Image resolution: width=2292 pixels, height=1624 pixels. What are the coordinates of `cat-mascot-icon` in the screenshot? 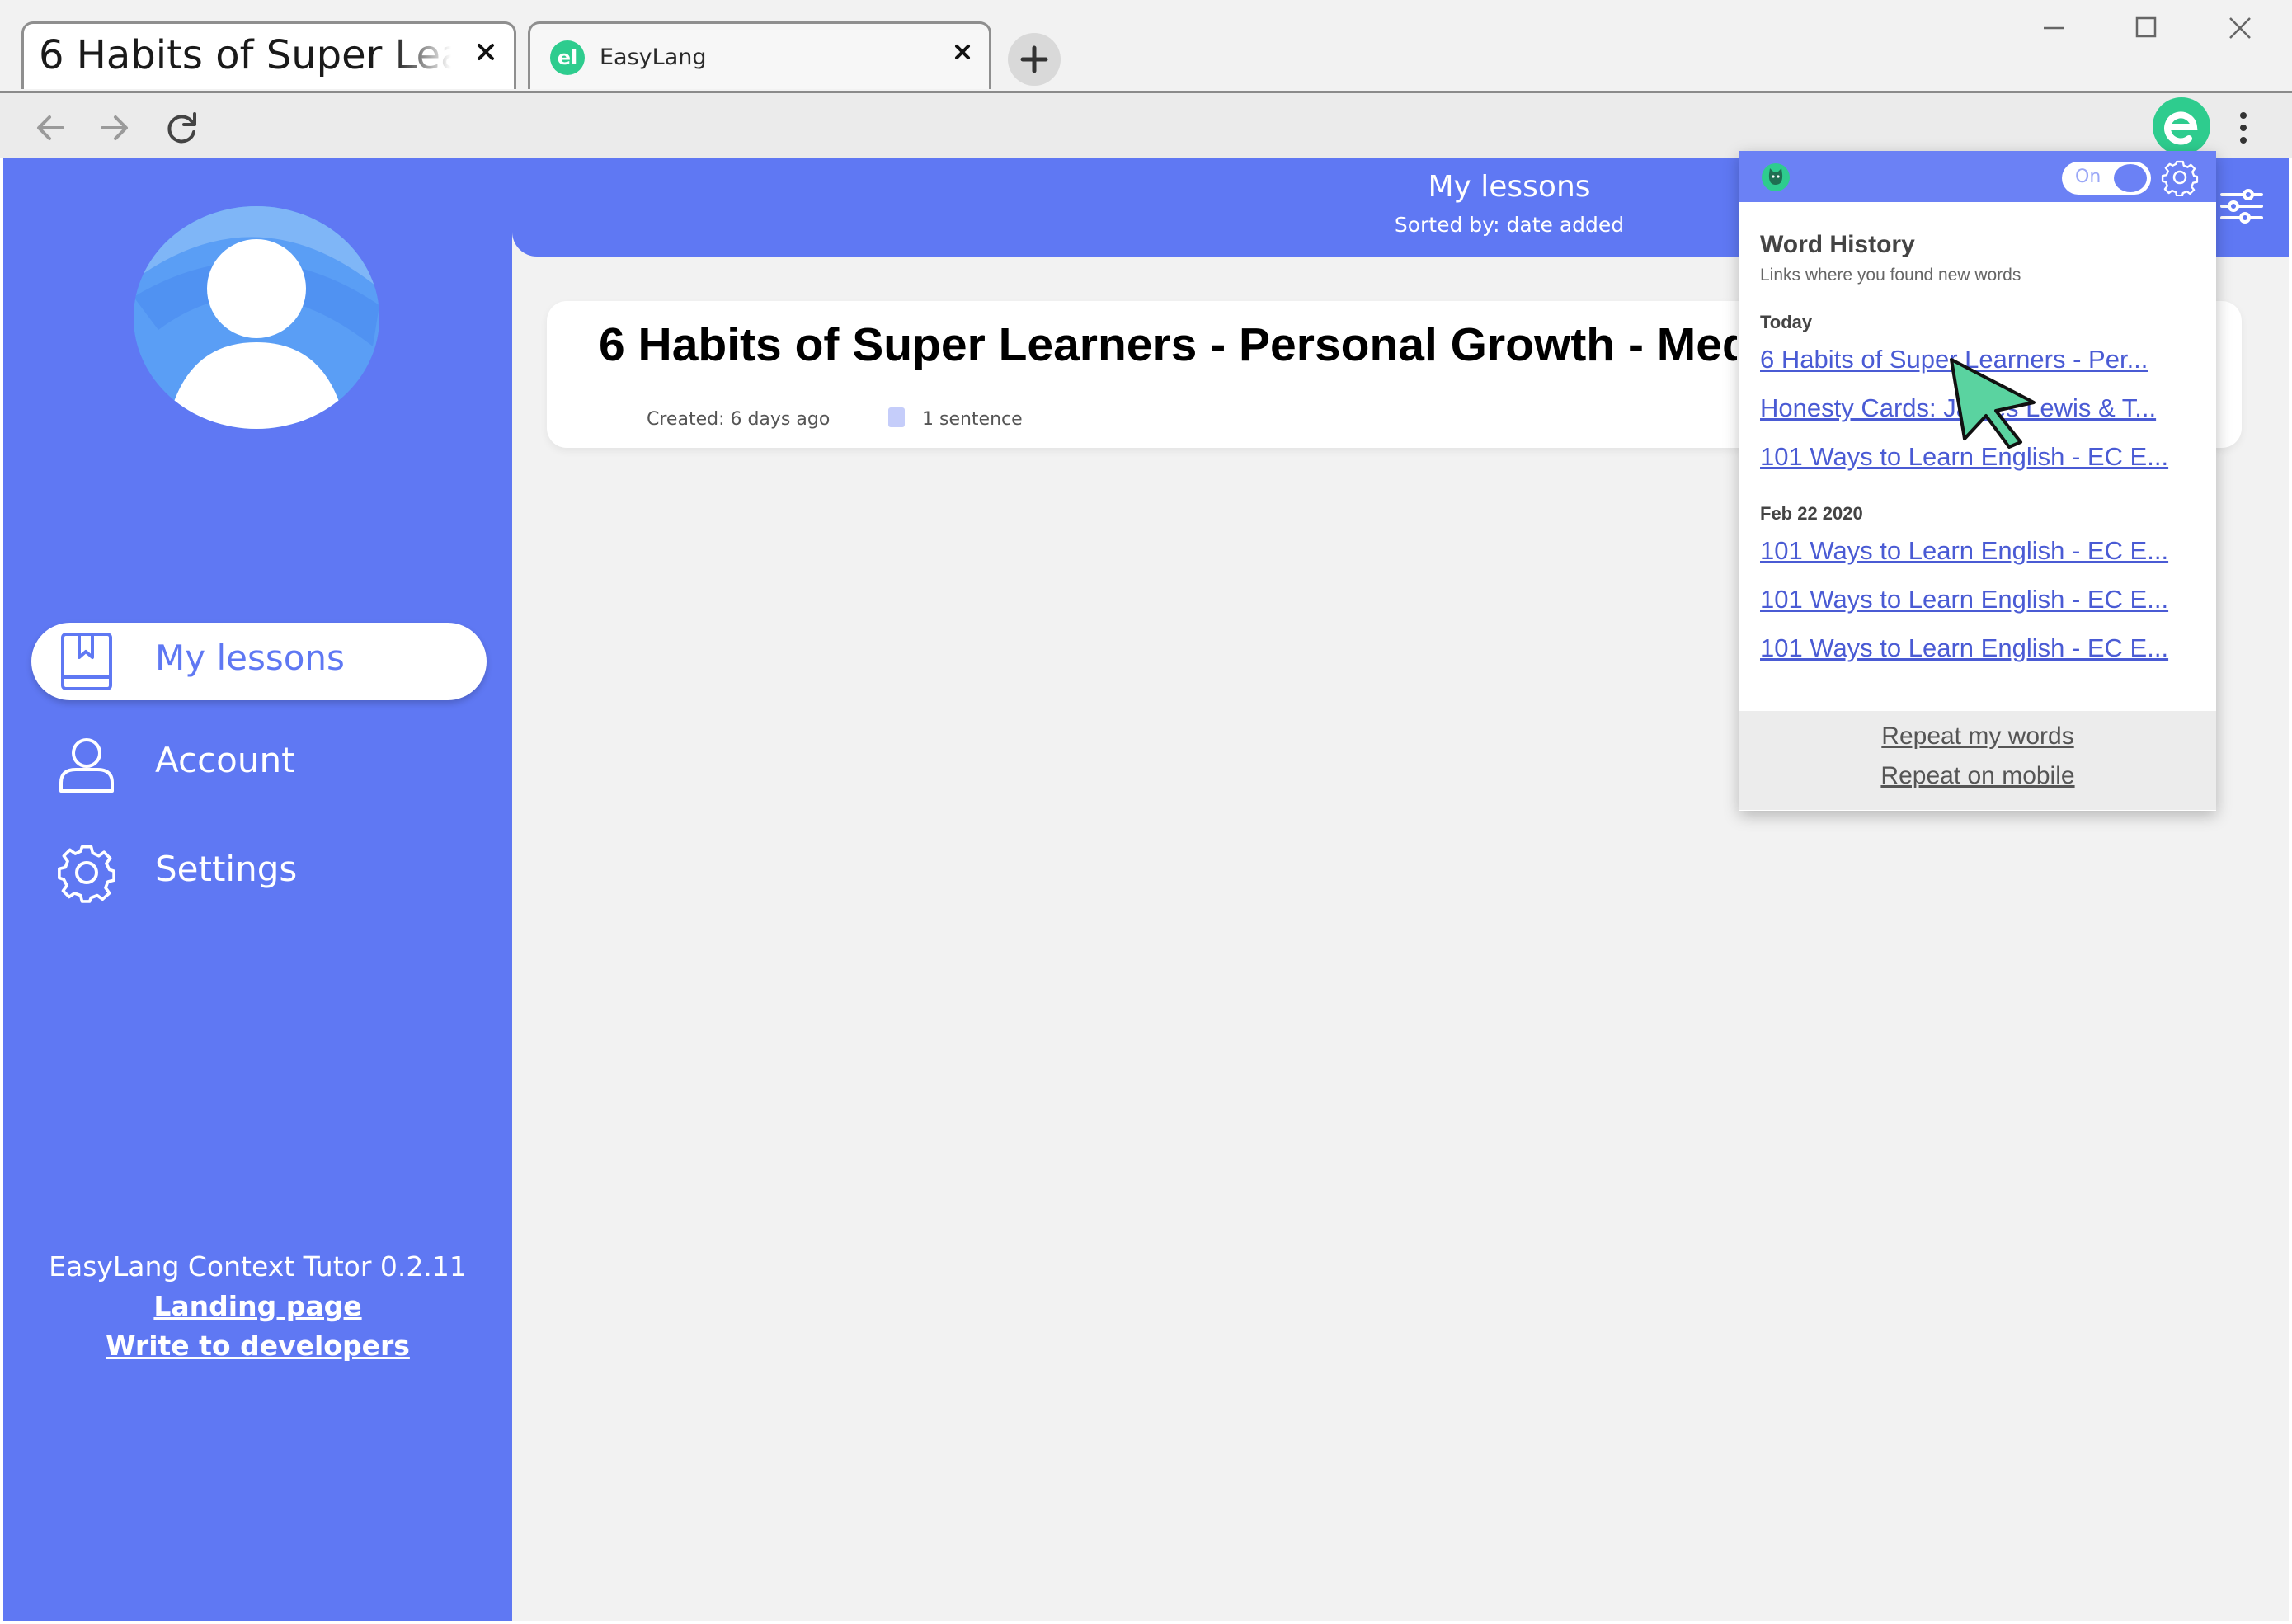 It's located at (1776, 177).